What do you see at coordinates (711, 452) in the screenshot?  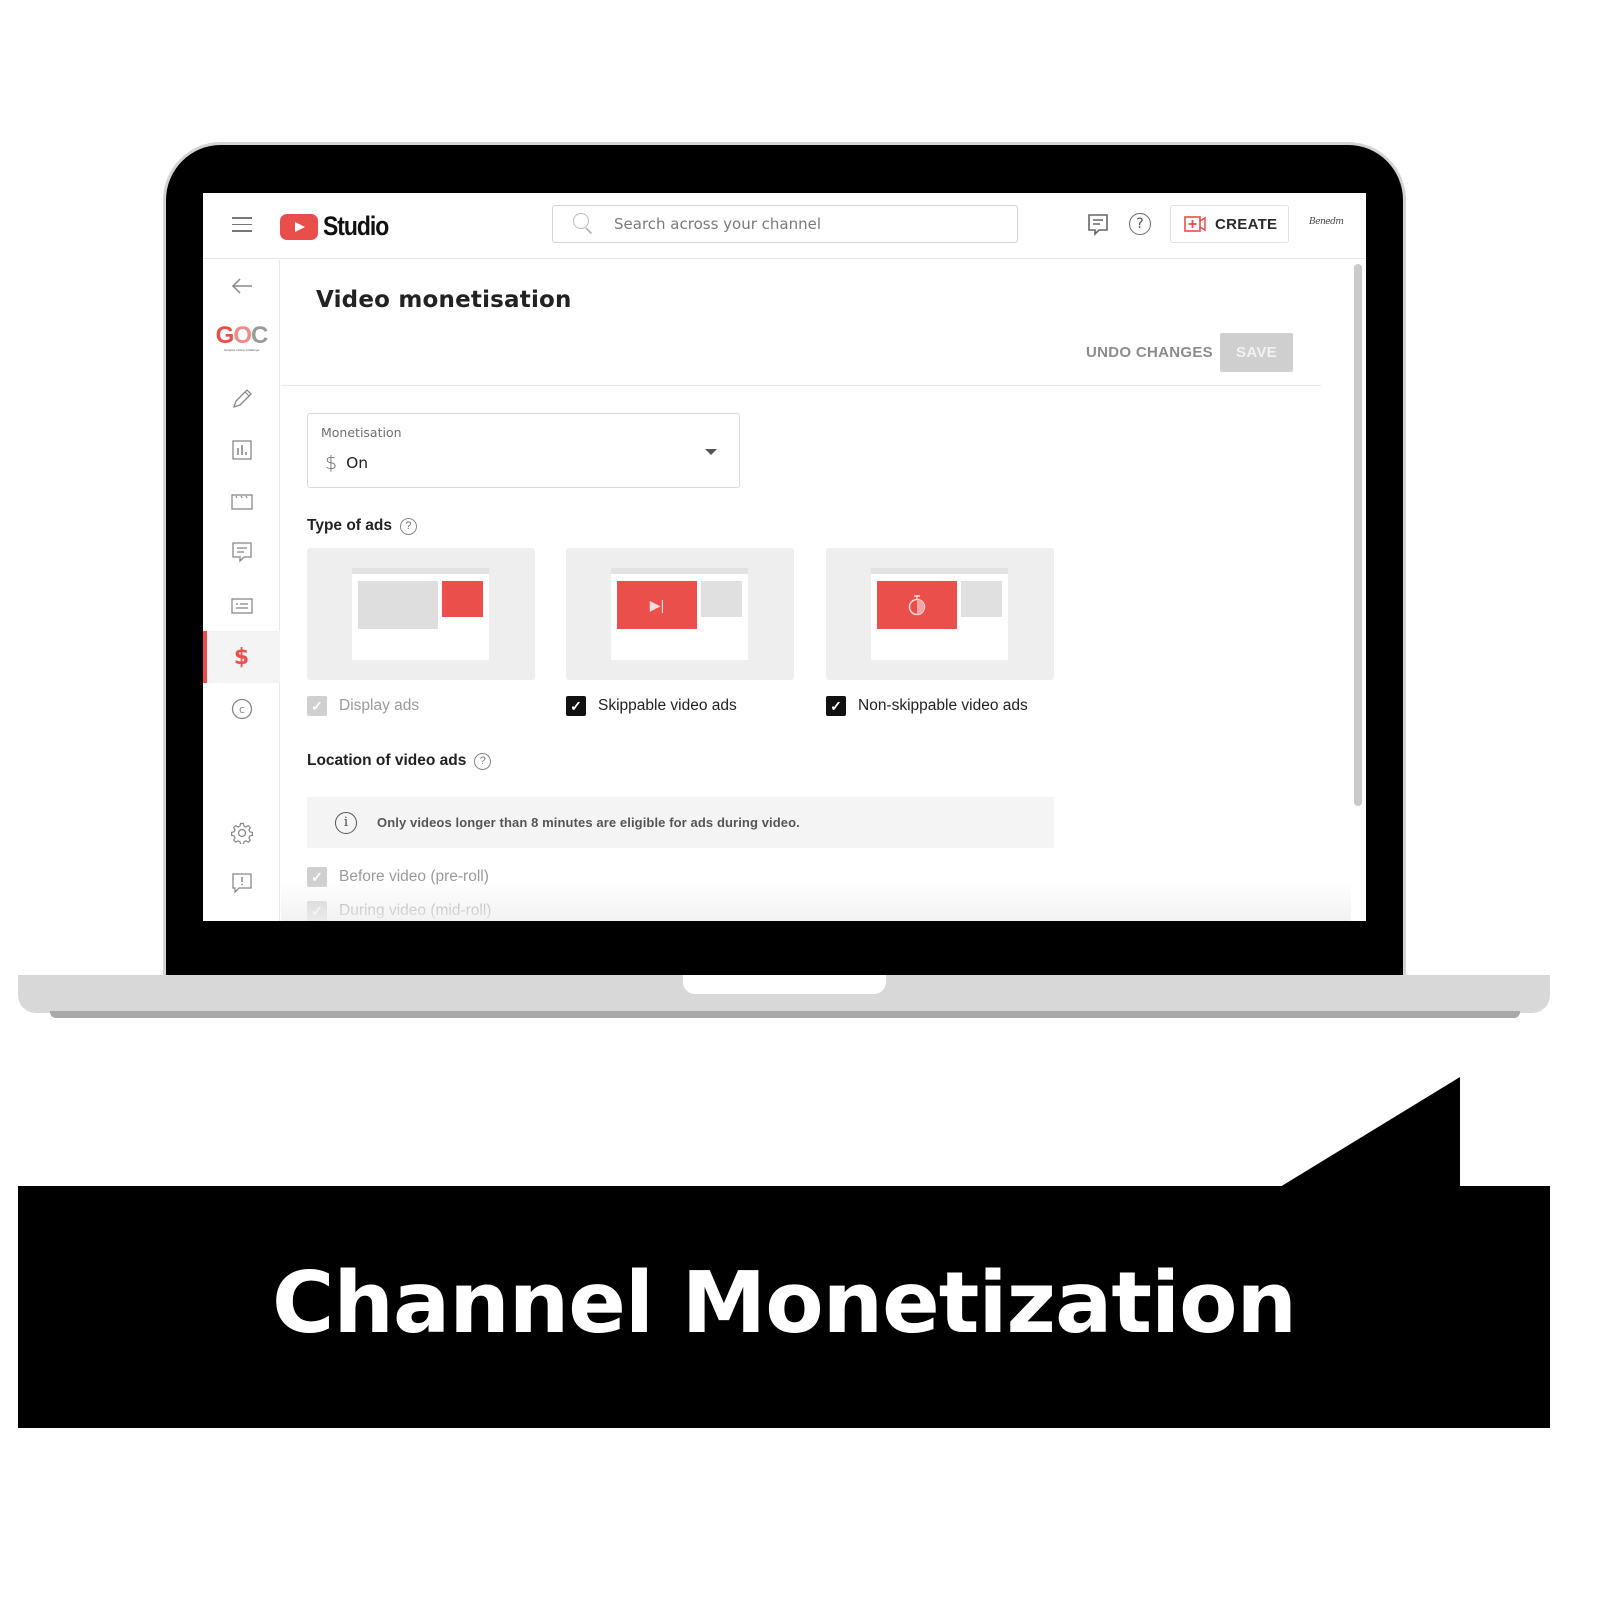 I see `chevron-down-icon` at bounding box center [711, 452].